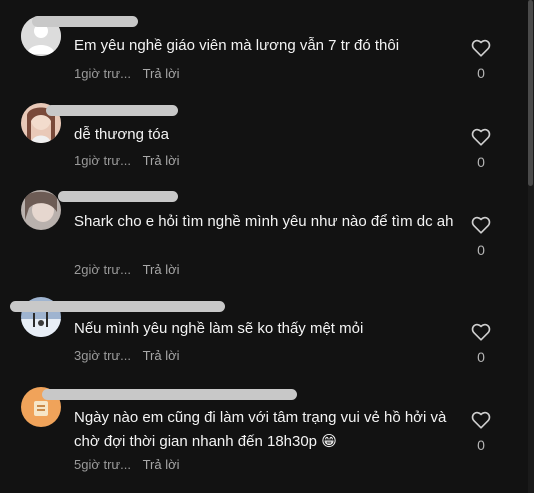 The height and width of the screenshot is (493, 534). What do you see at coordinates (530, 93) in the screenshot?
I see `scrollbar-thumb` at bounding box center [530, 93].